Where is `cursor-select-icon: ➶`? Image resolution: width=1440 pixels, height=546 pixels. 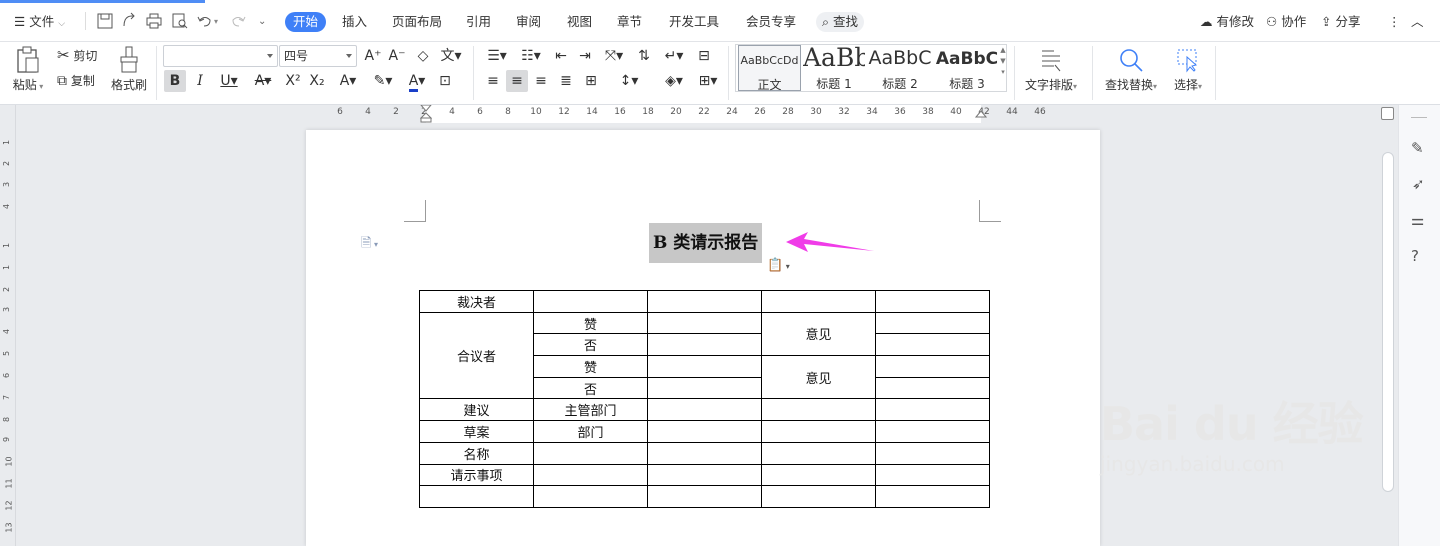
cursor-select-icon: ➶ is located at coordinates (1418, 184).